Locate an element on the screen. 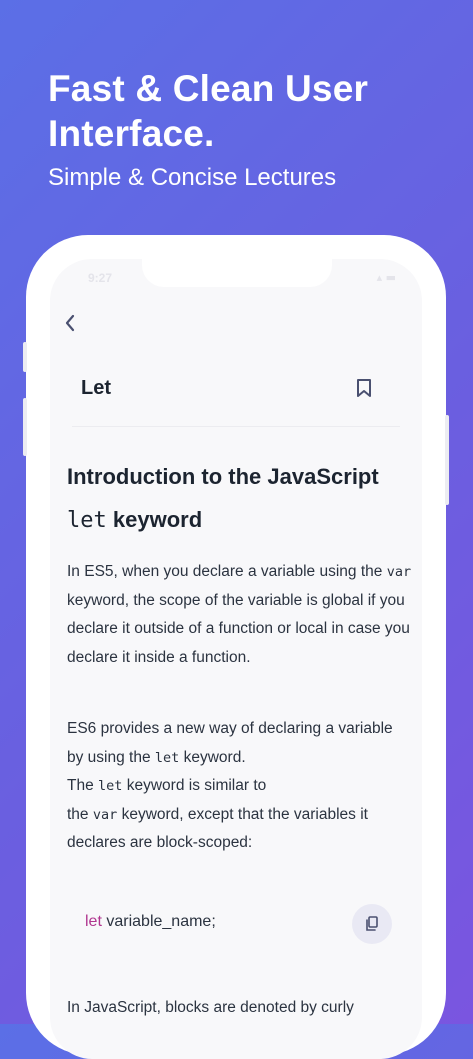 The image size is (473, 1059). bookmark-button is located at coordinates (364, 388).